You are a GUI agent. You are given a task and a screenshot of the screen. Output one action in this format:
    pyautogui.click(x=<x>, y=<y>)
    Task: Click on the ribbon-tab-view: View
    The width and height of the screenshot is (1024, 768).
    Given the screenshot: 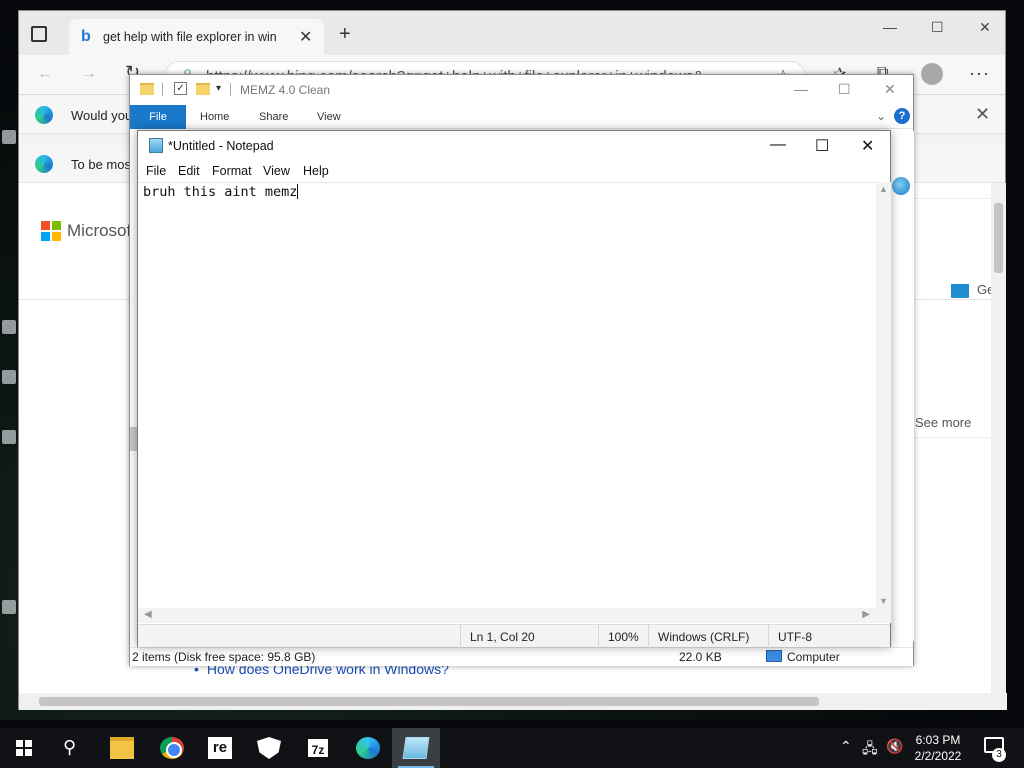 What is the action you would take?
    pyautogui.click(x=329, y=117)
    